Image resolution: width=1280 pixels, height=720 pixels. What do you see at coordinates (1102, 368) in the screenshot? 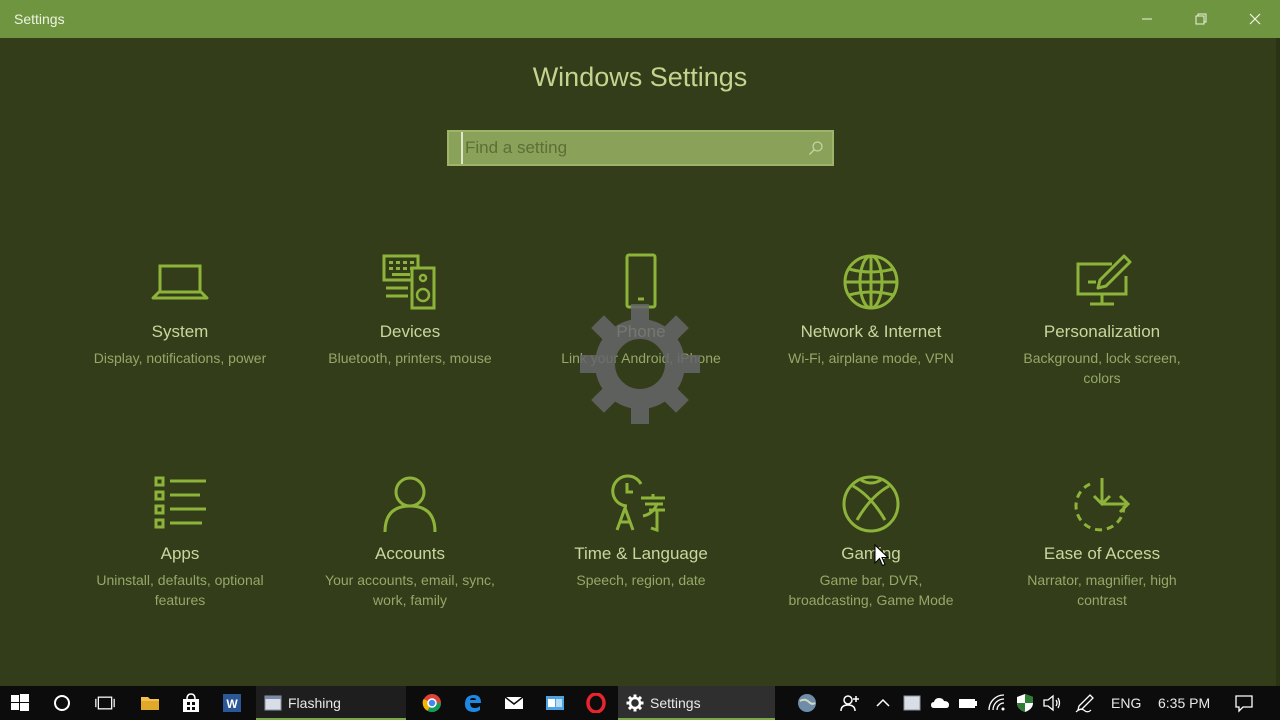
I see `tile-description: Background, lock screen, colors` at bounding box center [1102, 368].